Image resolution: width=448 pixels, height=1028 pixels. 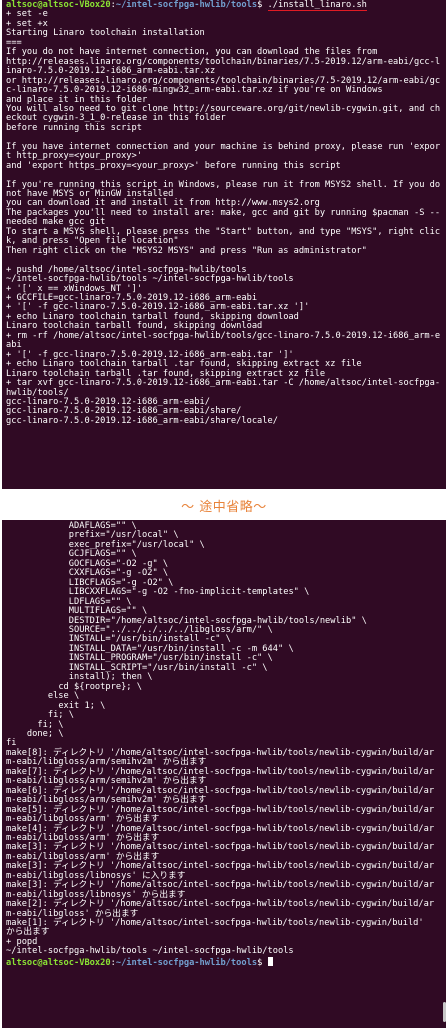 What do you see at coordinates (262, 5) in the screenshot?
I see `prompt-symbol: $` at bounding box center [262, 5].